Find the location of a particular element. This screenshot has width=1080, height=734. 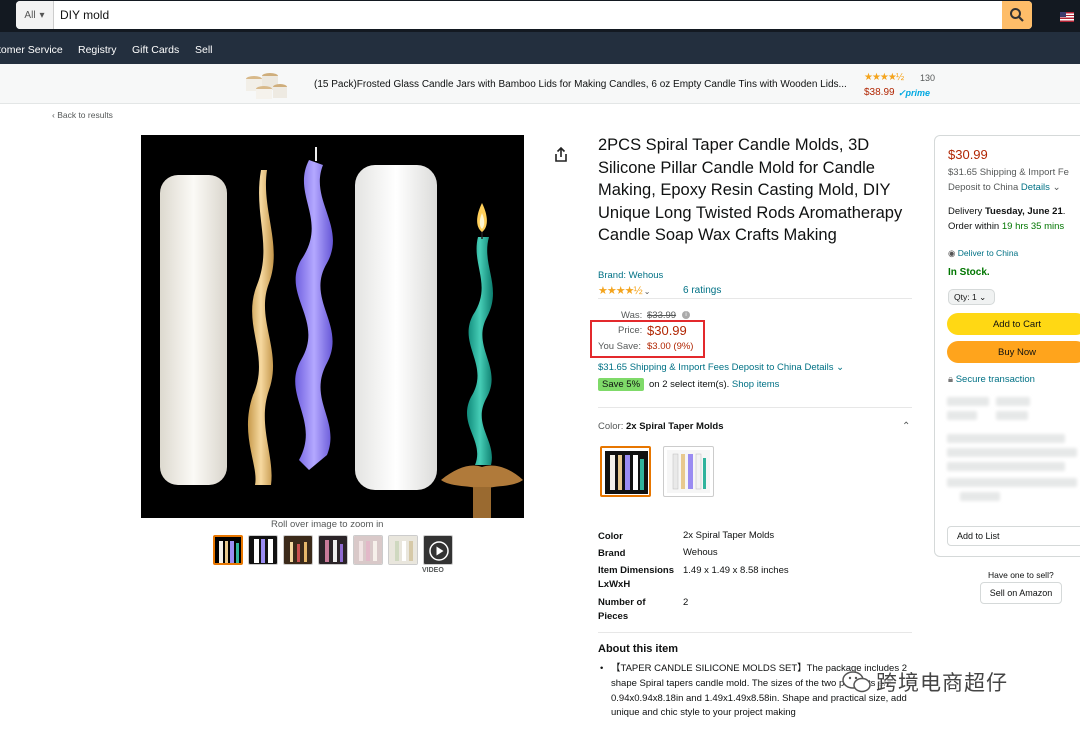

coupon-description: on 2 select item(s). is located at coordinates (689, 384).